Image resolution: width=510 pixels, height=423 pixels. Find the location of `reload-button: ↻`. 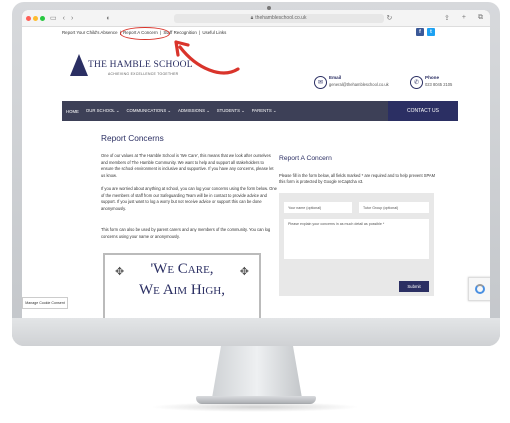

reload-button: ↻ is located at coordinates (390, 18).